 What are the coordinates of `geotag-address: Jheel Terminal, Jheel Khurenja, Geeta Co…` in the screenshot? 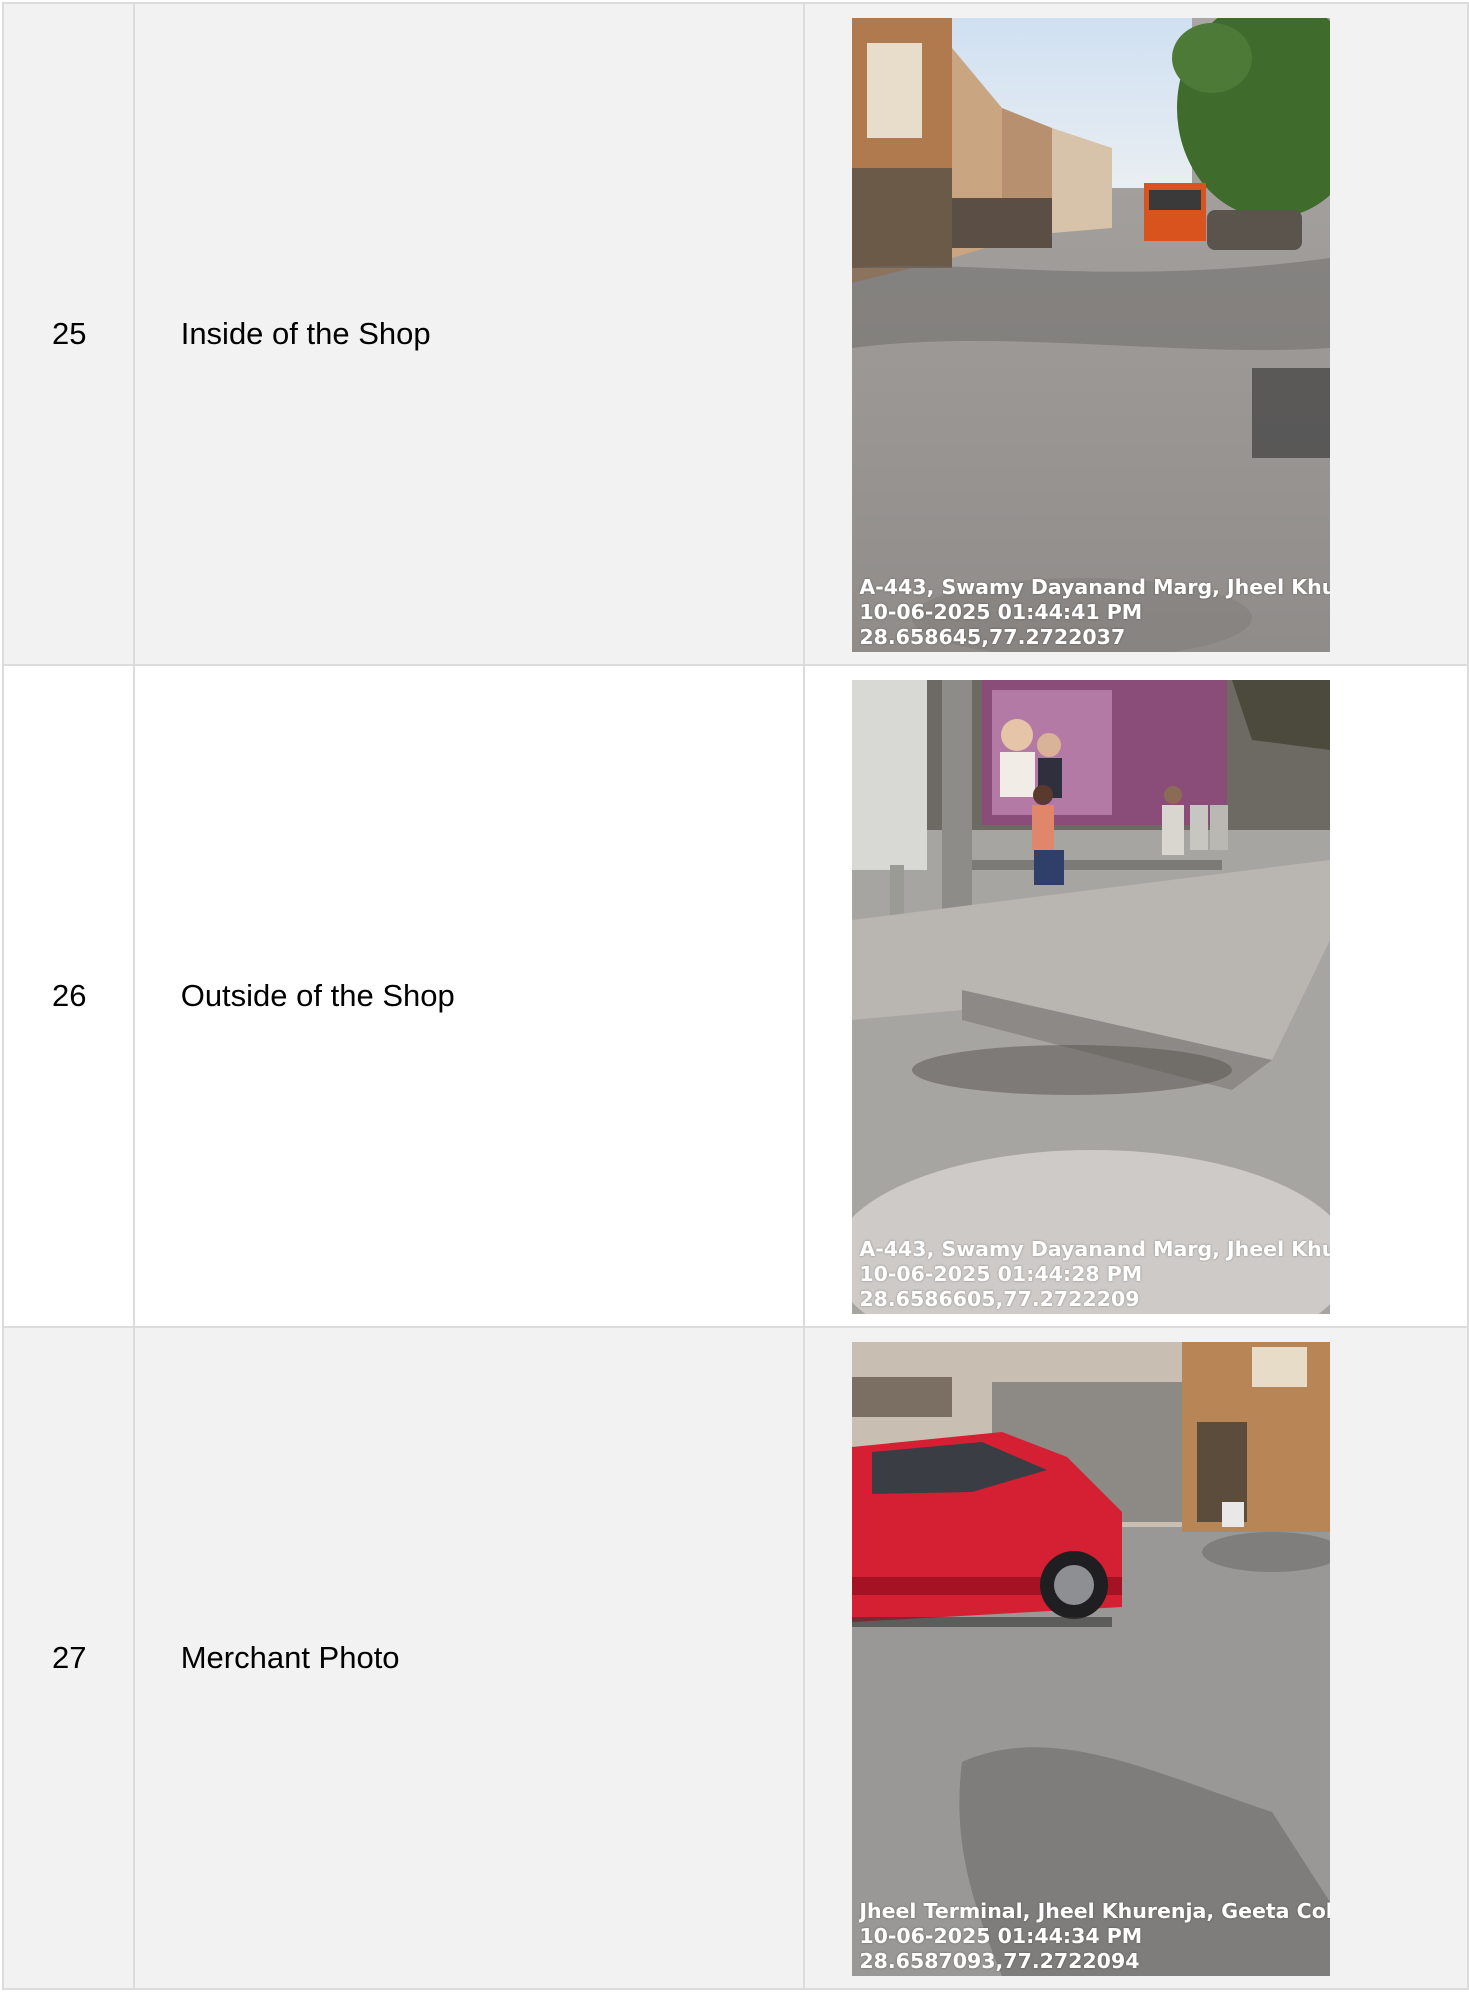 It's located at (1095, 1911).